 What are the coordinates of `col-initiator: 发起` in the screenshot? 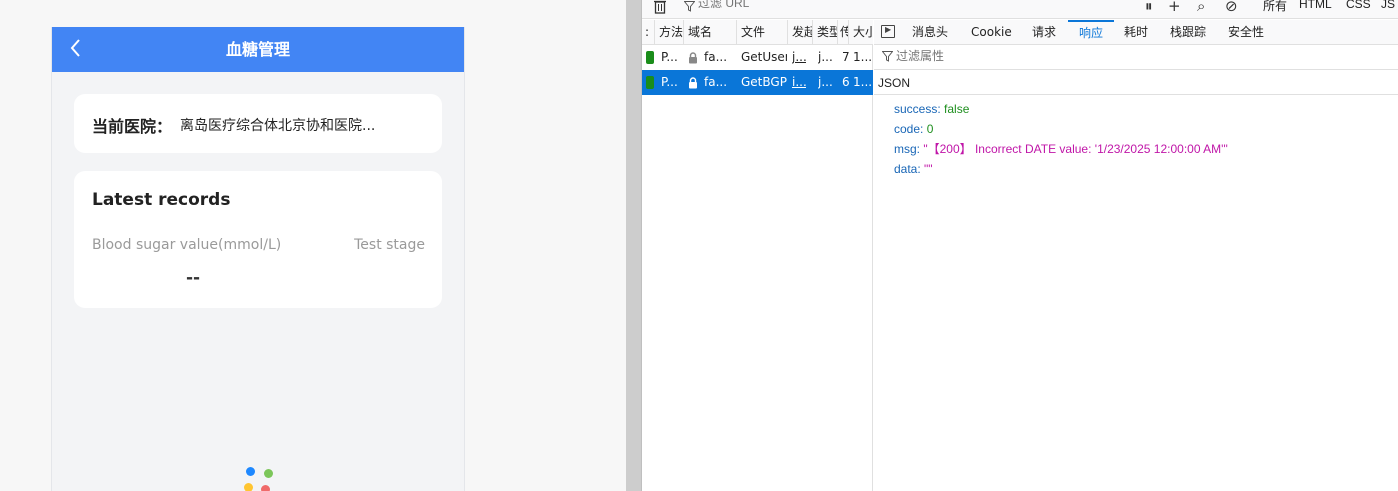 It's located at (800, 32).